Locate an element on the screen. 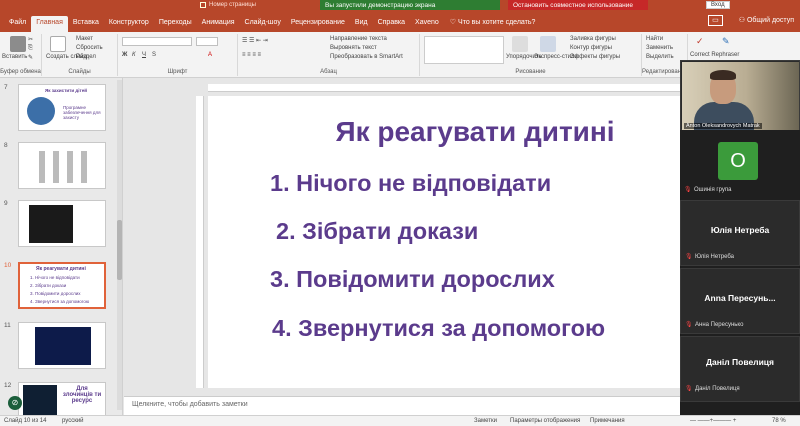  thumbnails-scrollbar is located at coordinates (119, 245).